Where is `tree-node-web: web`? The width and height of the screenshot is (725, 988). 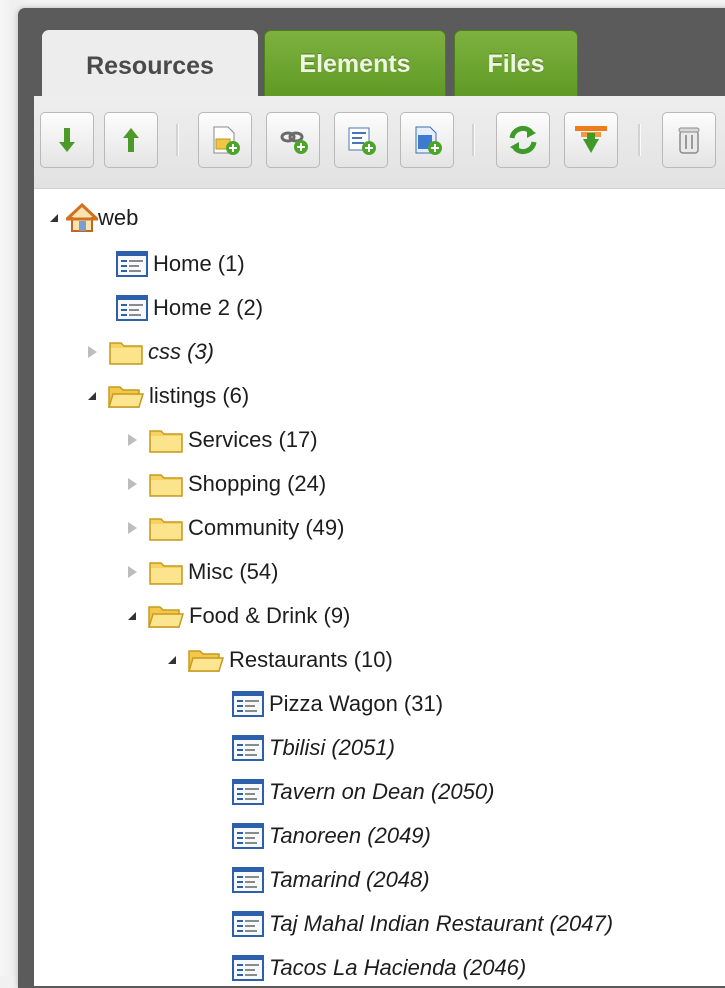 tree-node-web: web is located at coordinates (94, 218).